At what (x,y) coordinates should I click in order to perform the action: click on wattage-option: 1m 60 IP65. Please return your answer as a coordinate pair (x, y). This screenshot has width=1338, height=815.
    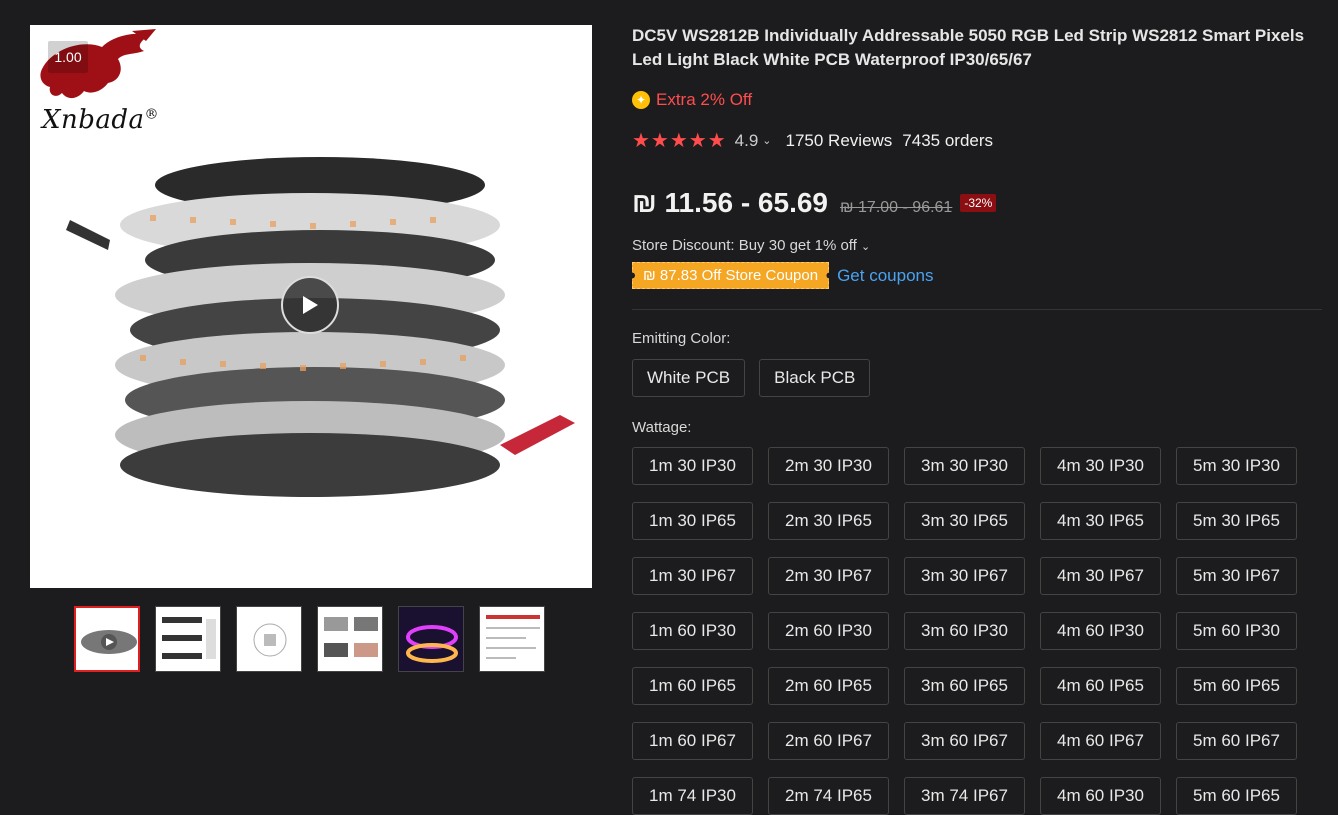
    Looking at the image, I should click on (692, 686).